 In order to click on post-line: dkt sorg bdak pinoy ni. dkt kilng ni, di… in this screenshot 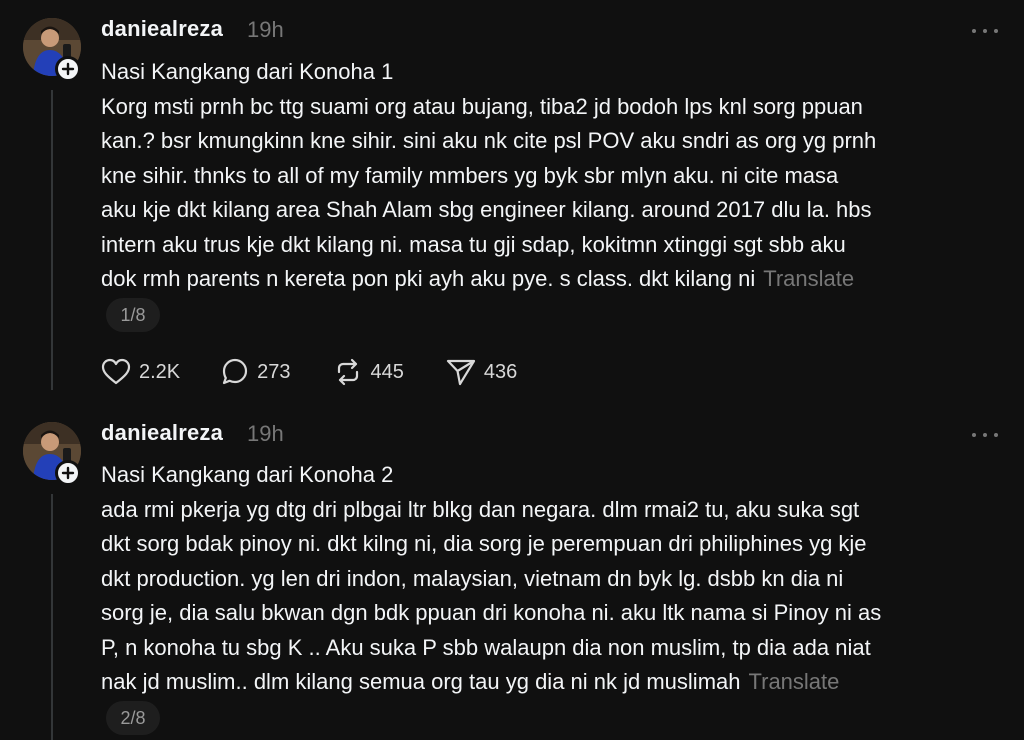, I will do `click(484, 543)`.